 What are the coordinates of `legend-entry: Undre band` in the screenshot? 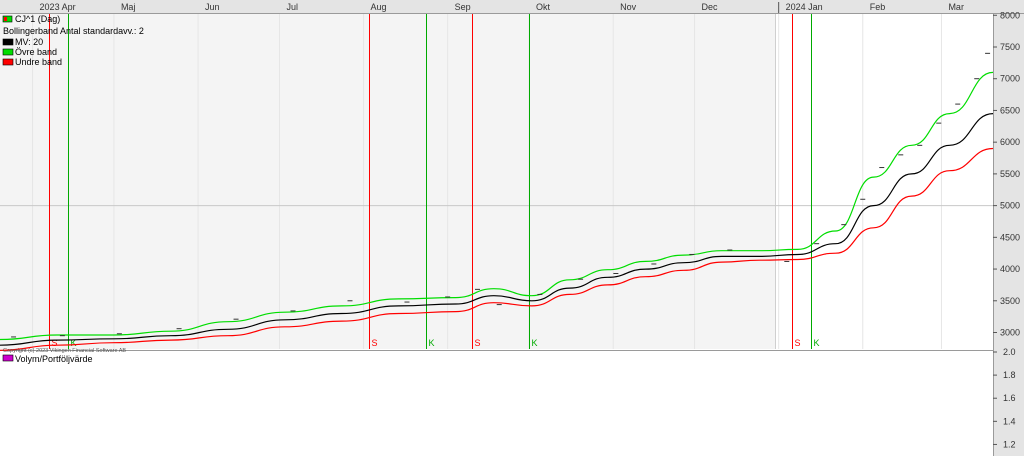 It's located at (38, 62).